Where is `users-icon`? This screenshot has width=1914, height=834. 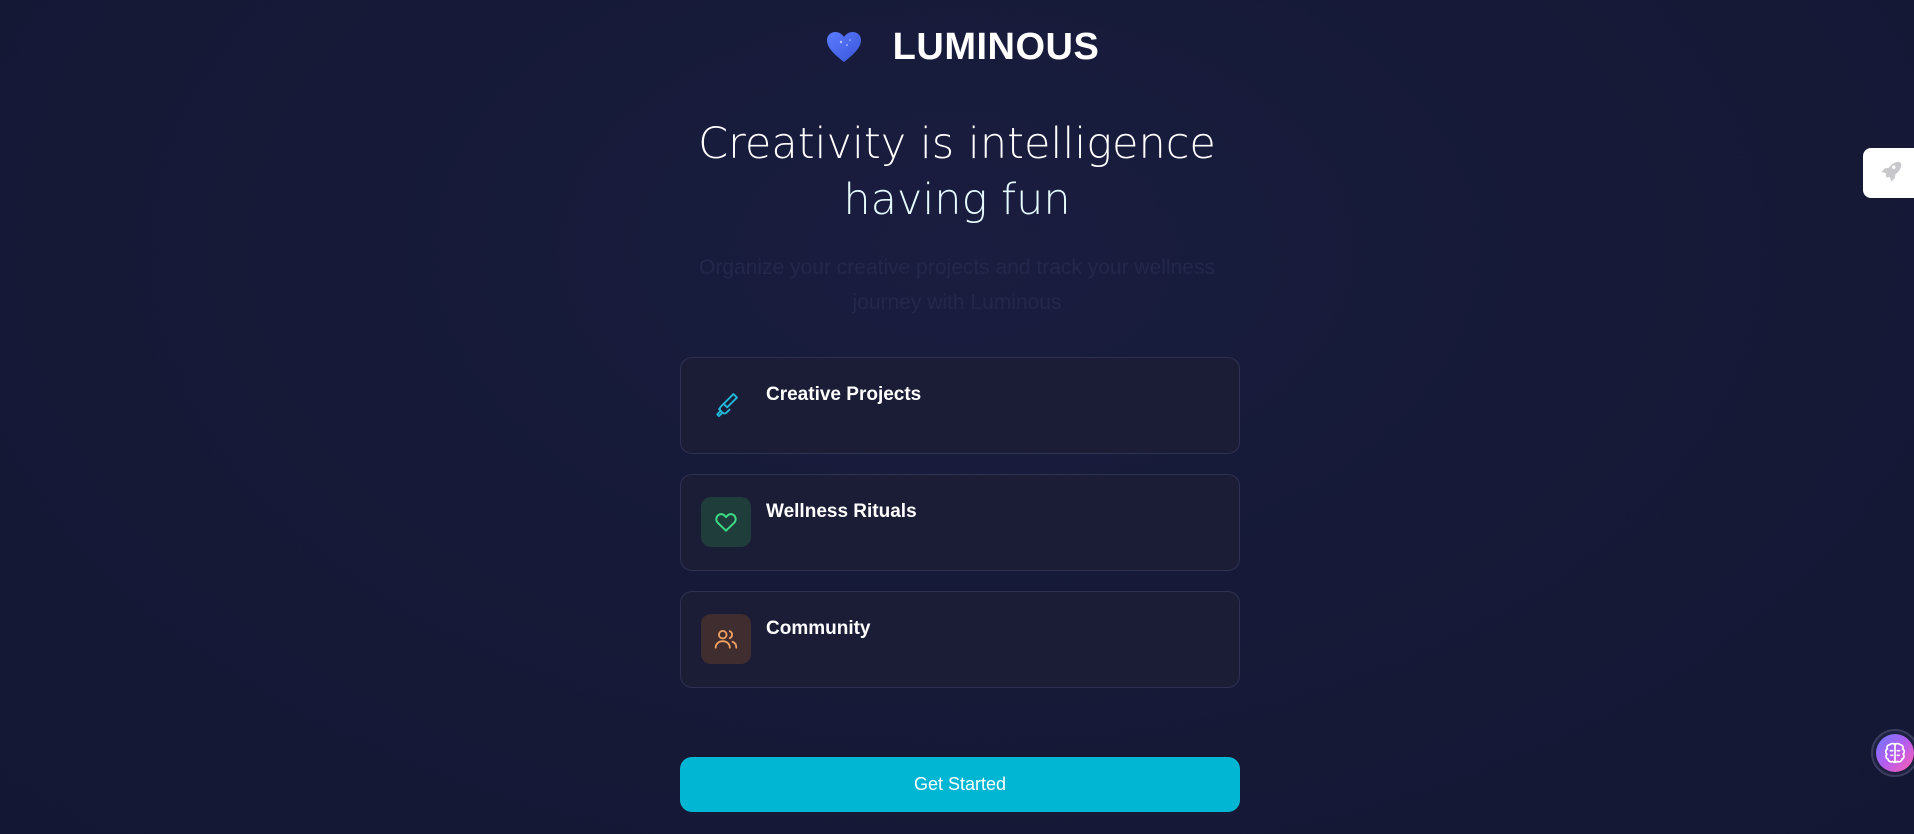 users-icon is located at coordinates (726, 639).